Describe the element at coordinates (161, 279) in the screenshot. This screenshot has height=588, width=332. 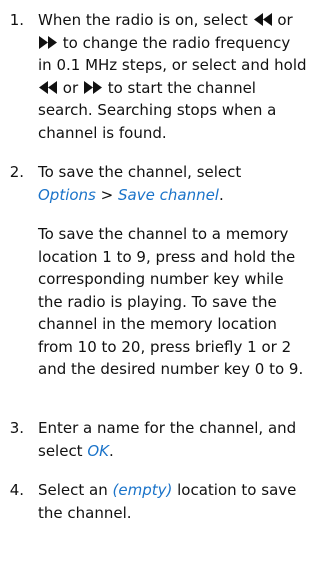
I see `line: corresponding number key while` at that location.